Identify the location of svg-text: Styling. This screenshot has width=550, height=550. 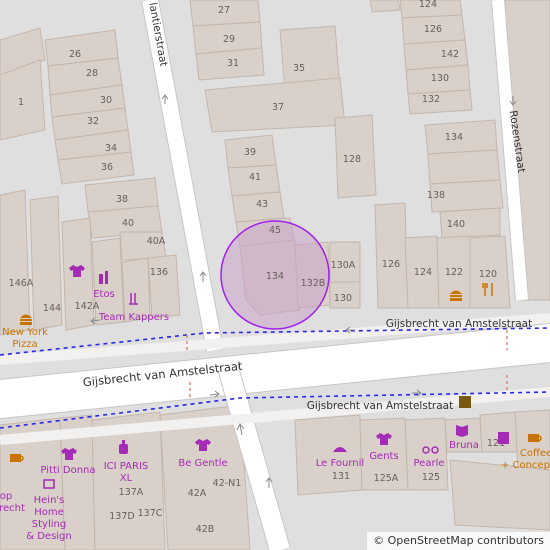
(49, 524).